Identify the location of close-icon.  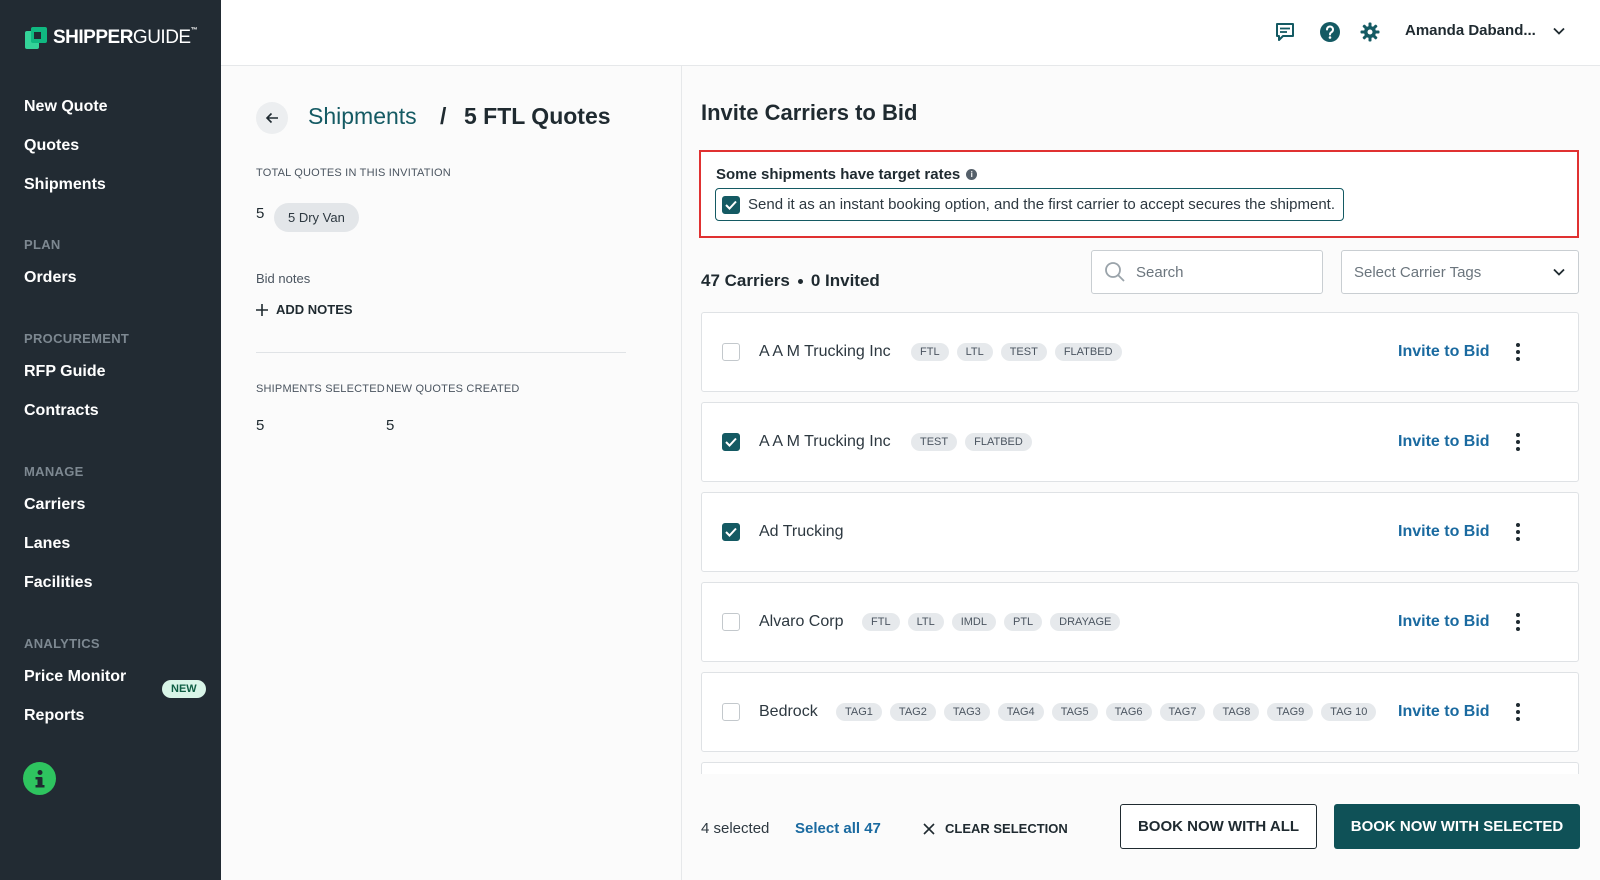
(929, 828).